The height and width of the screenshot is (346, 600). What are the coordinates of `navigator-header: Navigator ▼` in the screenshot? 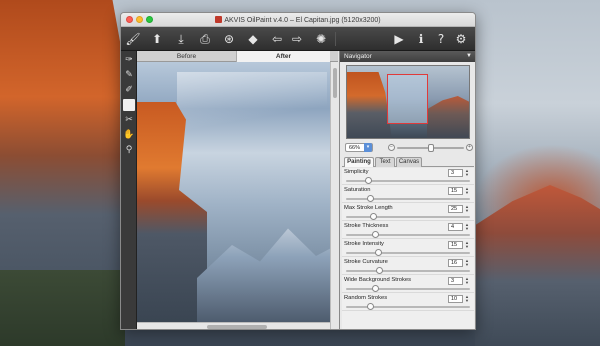 It's located at (407, 56).